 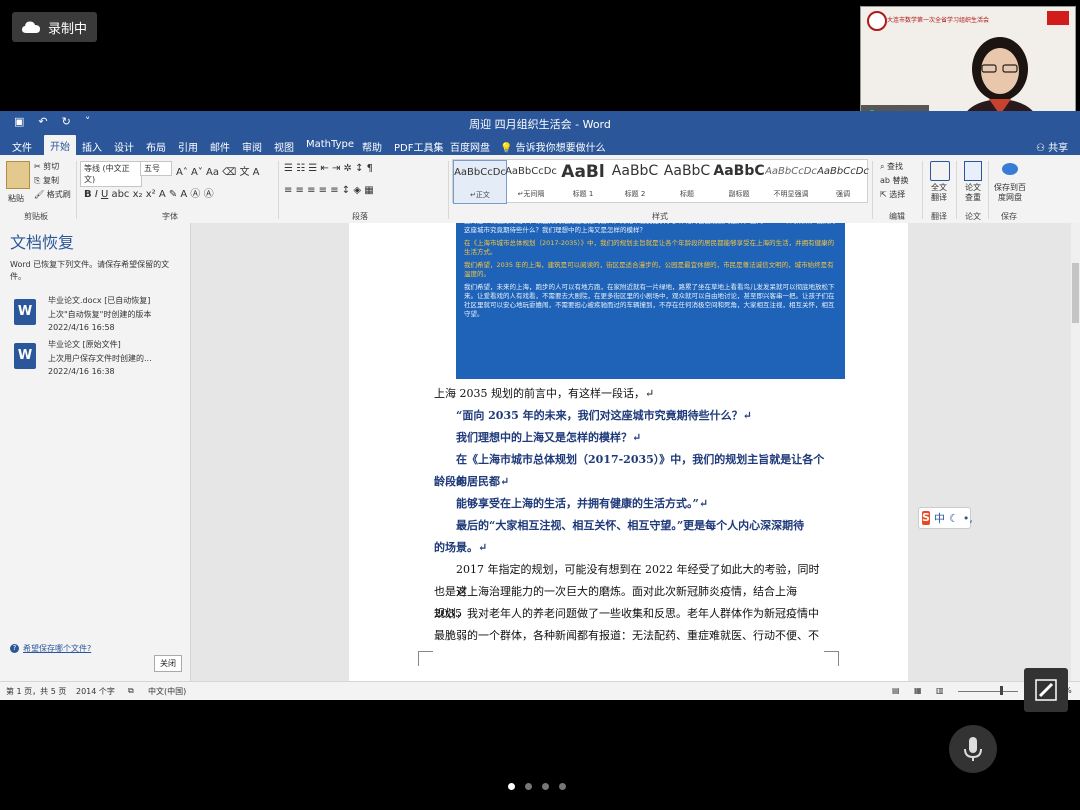 I want to click on find-button: ⌕ 查找, so click(x=891, y=166).